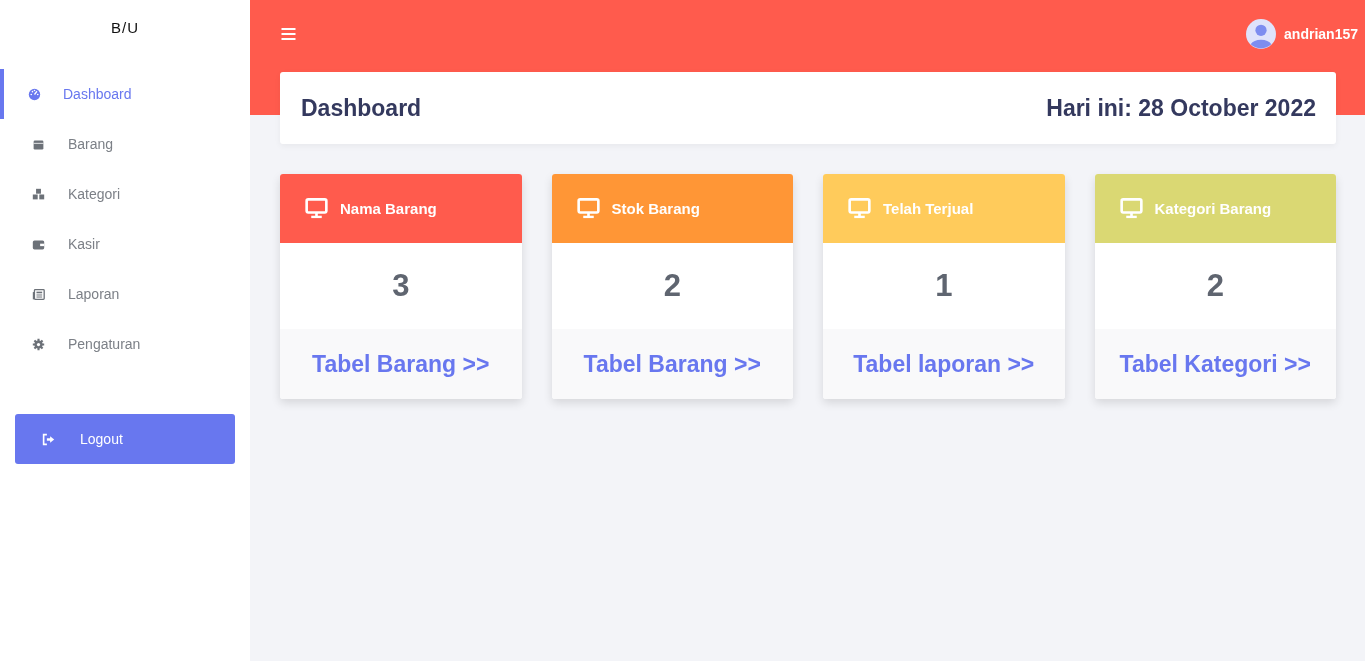 This screenshot has height=661, width=1365. What do you see at coordinates (125, 344) in the screenshot?
I see `sidebar-item: Pengaturan` at bounding box center [125, 344].